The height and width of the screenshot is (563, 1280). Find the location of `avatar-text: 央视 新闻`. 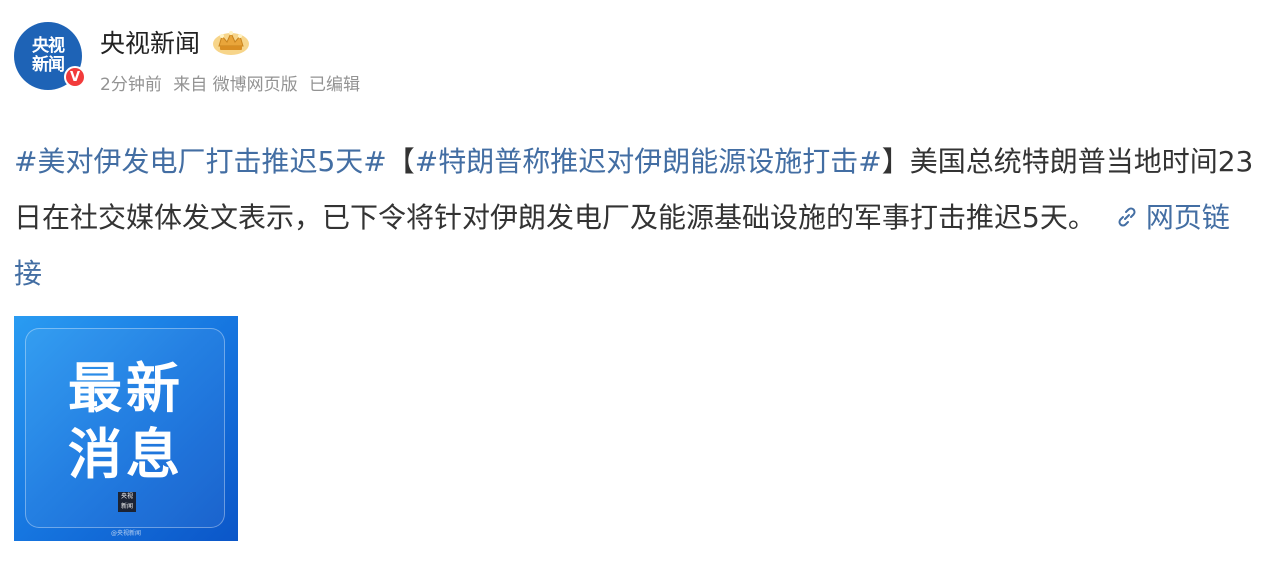

avatar-text: 央视 新闻 is located at coordinates (48, 55).